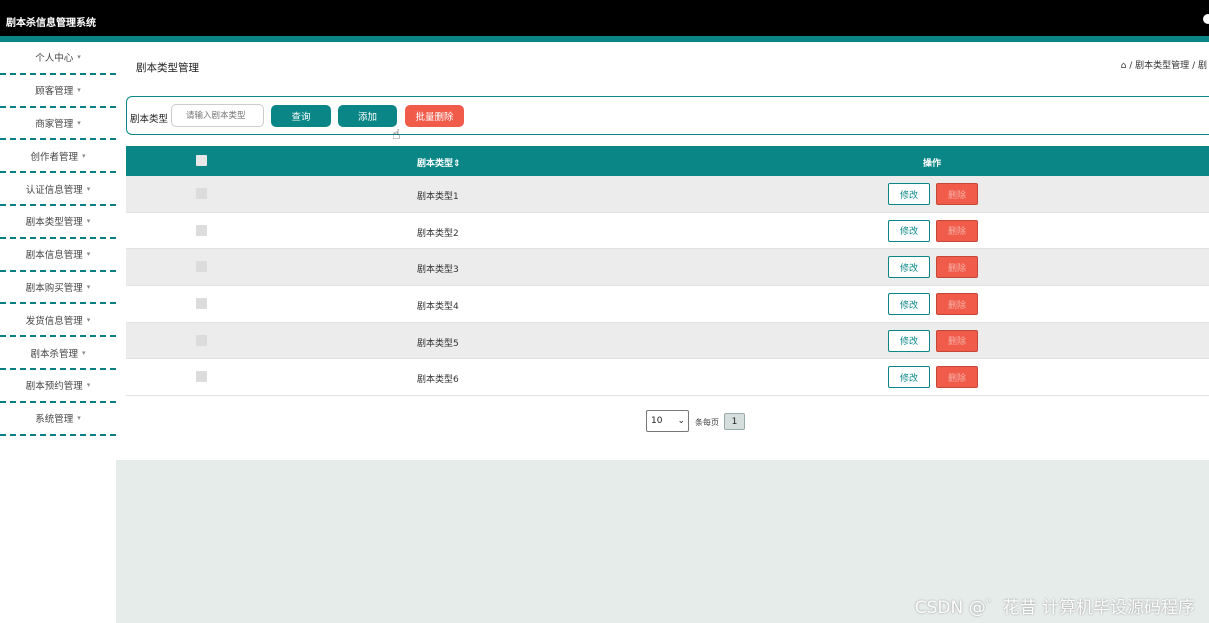 Image resolution: width=1209 pixels, height=623 pixels. I want to click on breadcrumb: ⌂ / 剧本类型管理 / 剧, so click(1163, 66).